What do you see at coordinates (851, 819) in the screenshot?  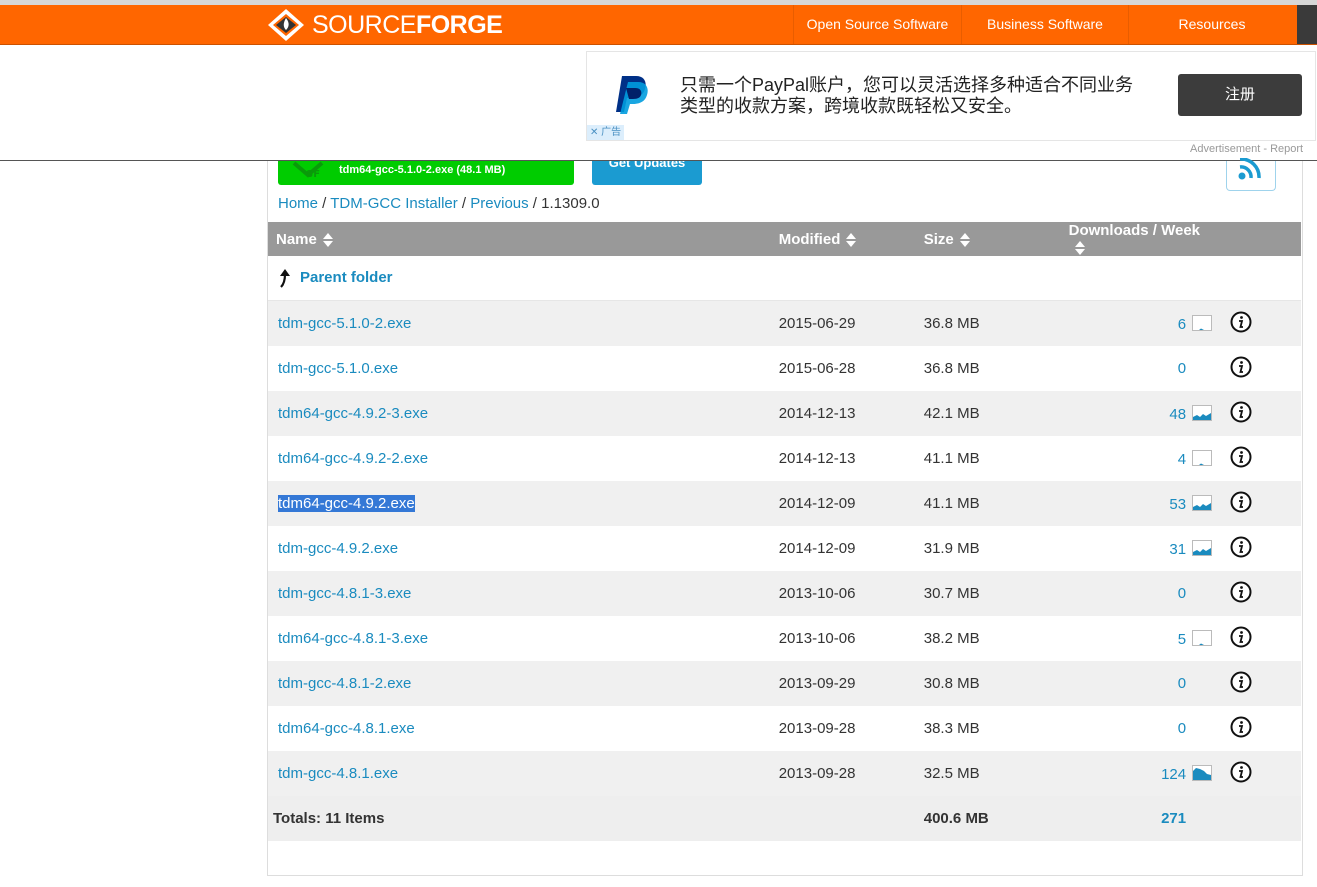 I see `totals-empty` at bounding box center [851, 819].